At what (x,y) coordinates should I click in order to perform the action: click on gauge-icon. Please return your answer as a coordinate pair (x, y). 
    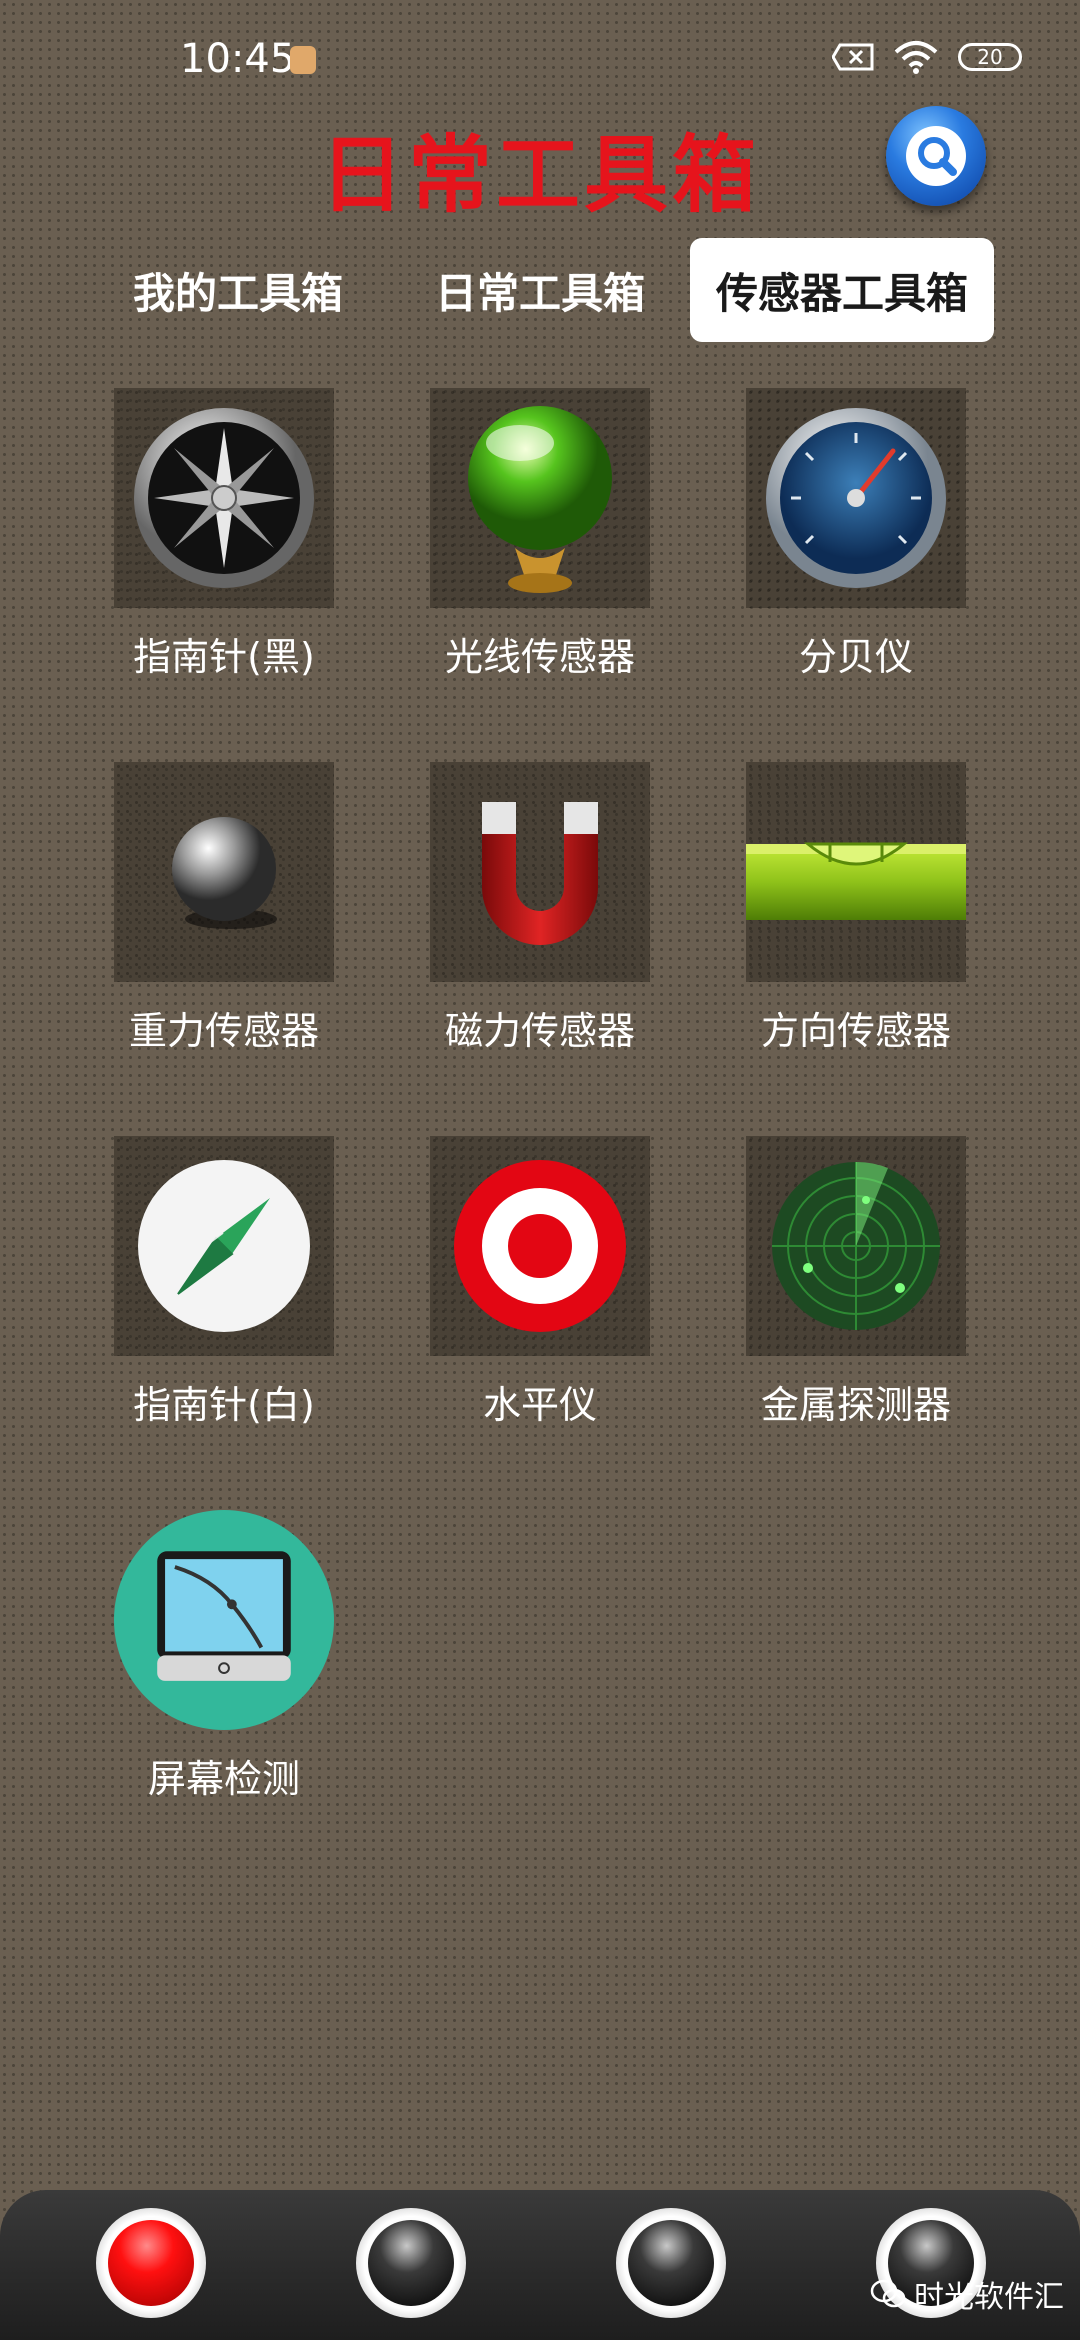
    Looking at the image, I should click on (856, 498).